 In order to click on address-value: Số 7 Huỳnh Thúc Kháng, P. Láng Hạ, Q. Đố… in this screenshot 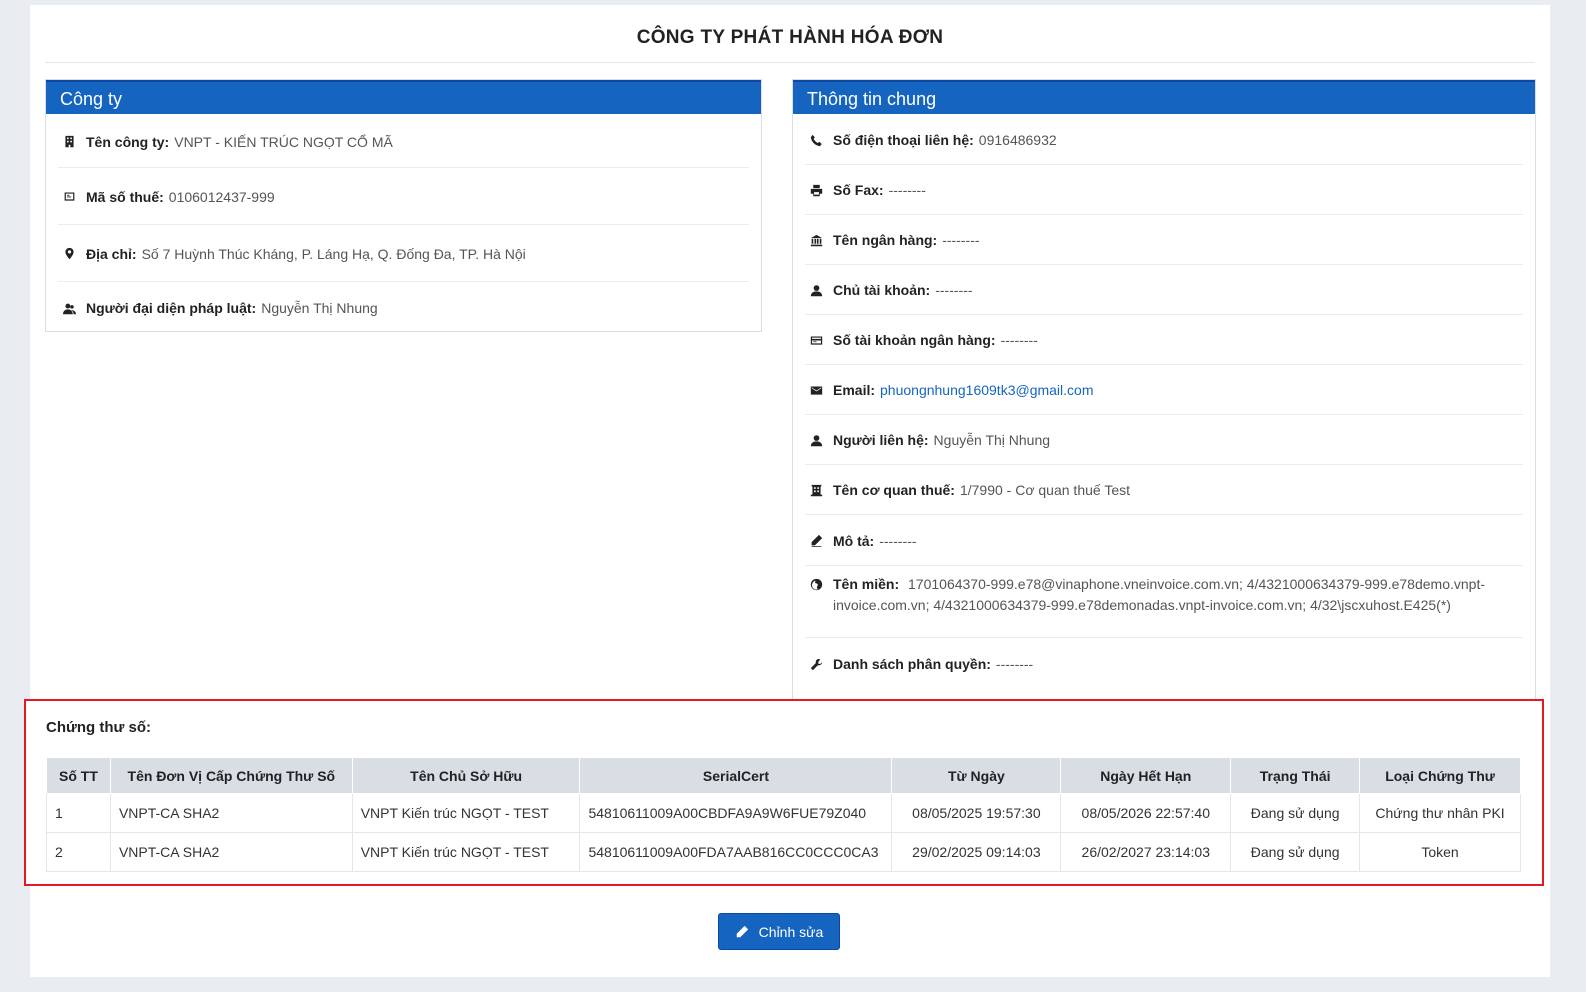, I will do `click(333, 253)`.